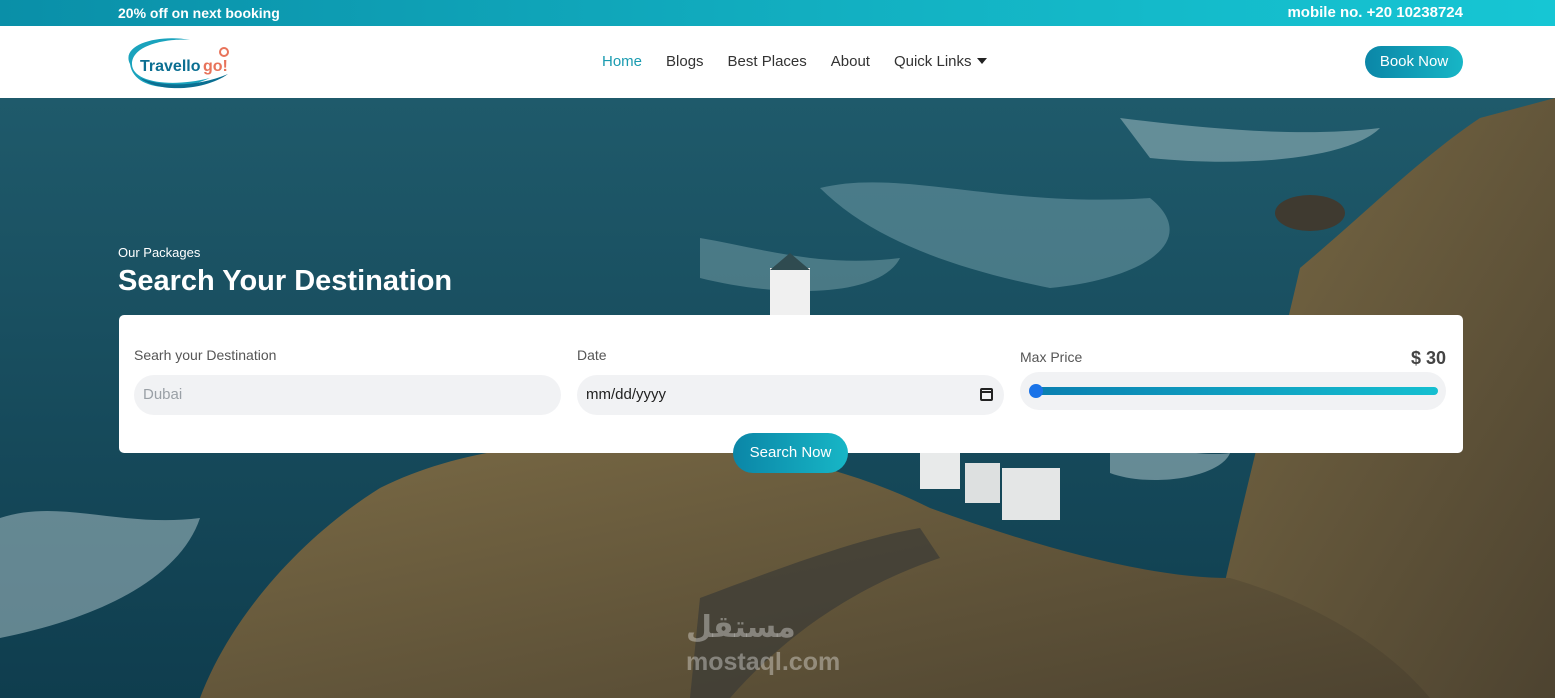  Describe the element at coordinates (850, 61) in the screenshot. I see `nav-about: About` at that location.